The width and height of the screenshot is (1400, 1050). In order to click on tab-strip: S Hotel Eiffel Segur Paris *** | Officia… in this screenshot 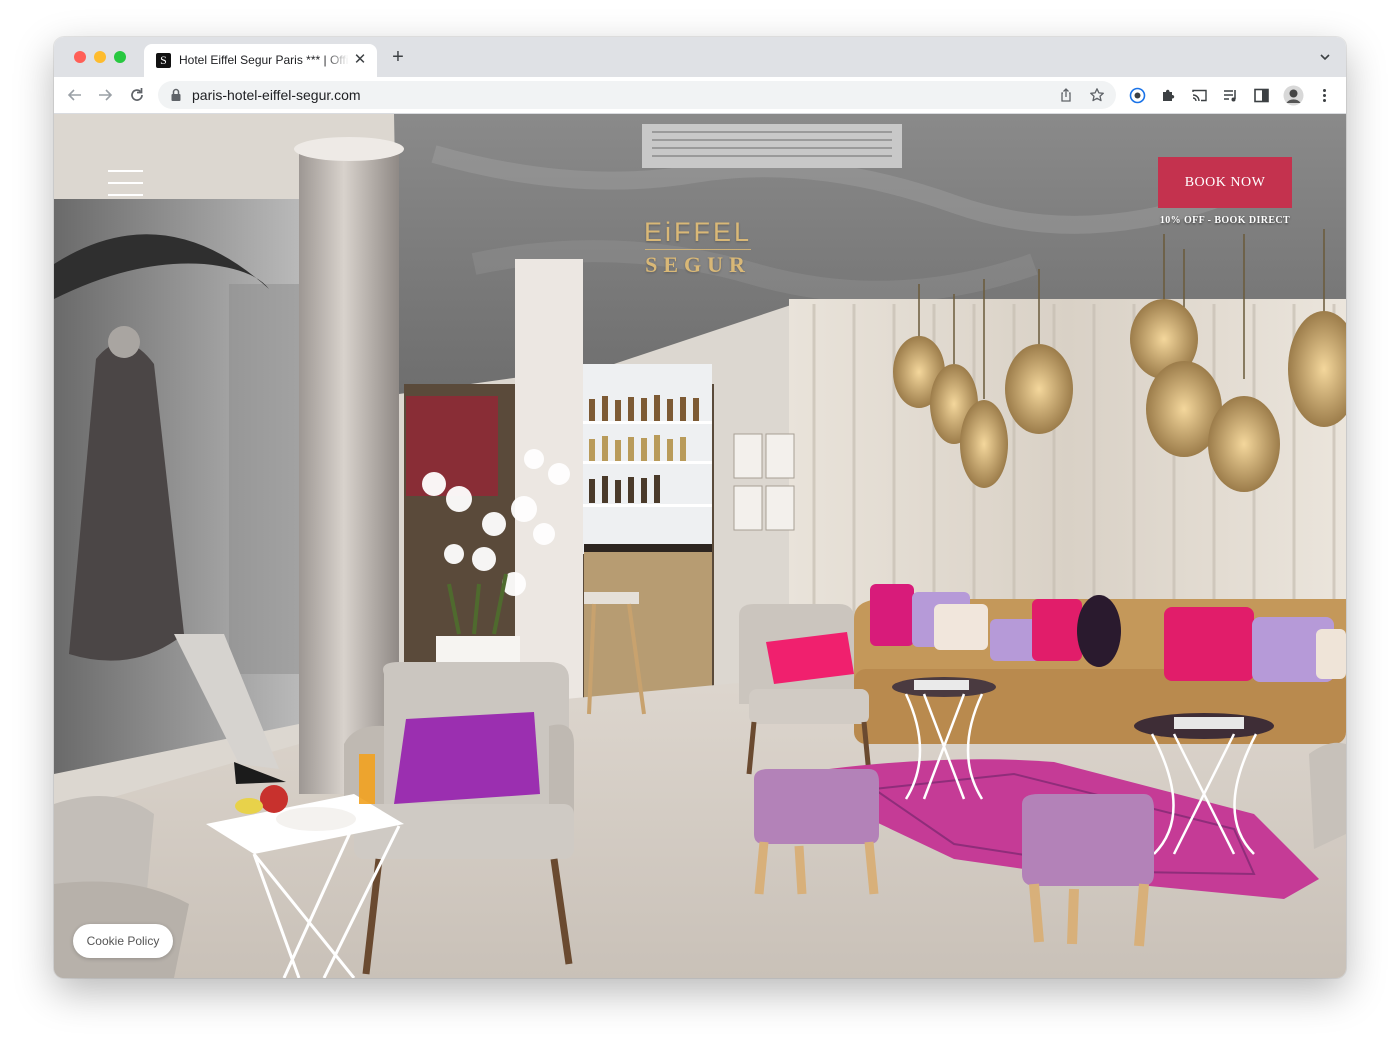, I will do `click(700, 57)`.